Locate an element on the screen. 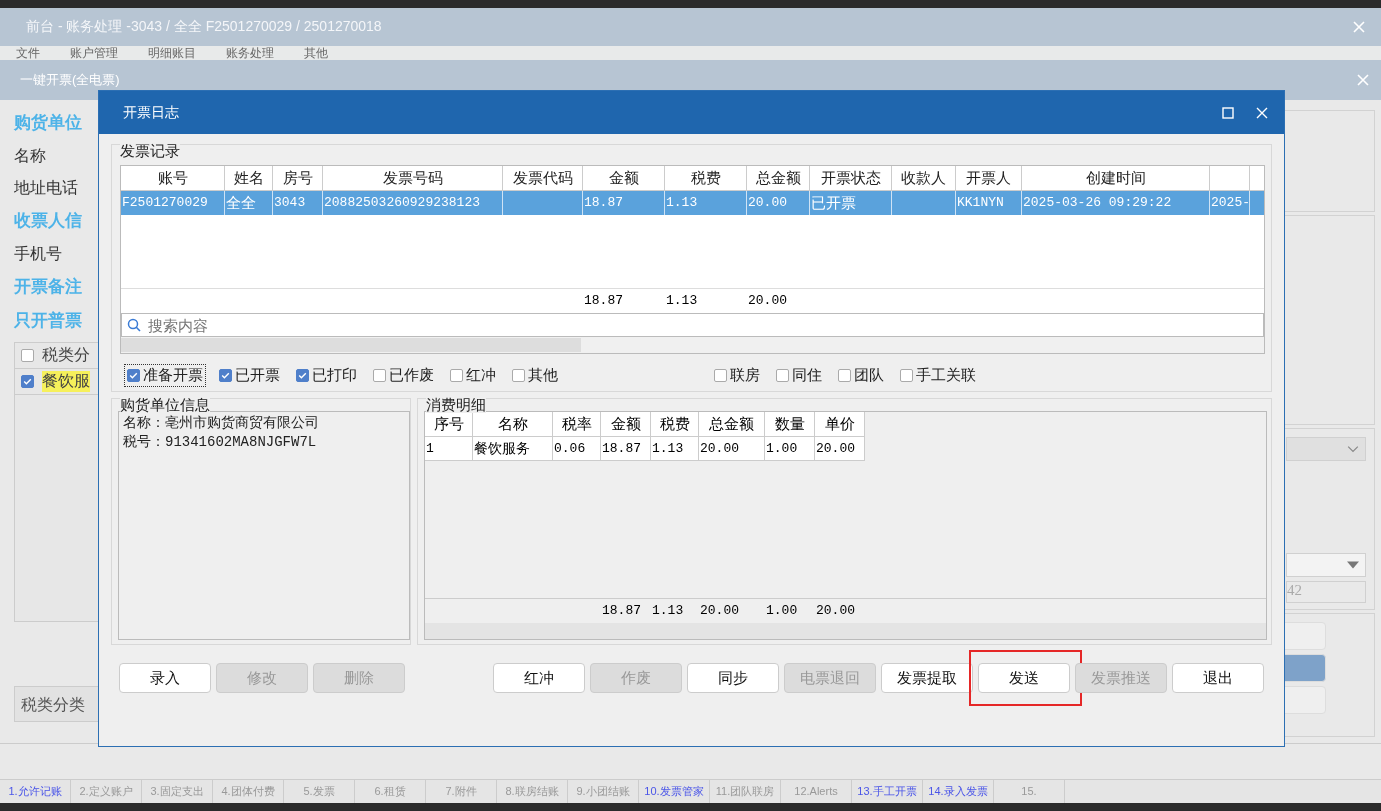  table-cell: 2025-03-26 09:29:22 is located at coordinates (1097, 202).